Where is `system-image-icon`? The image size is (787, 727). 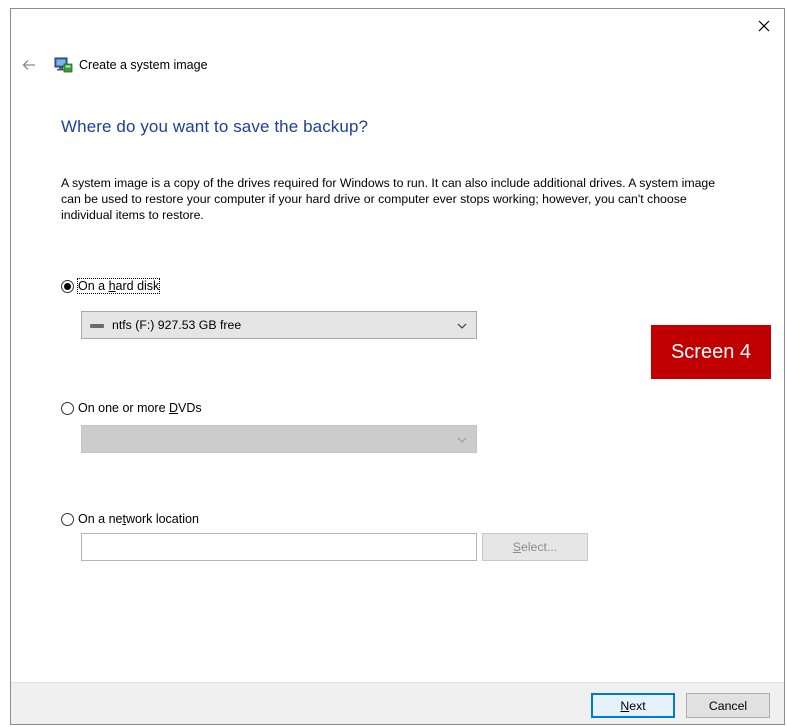 system-image-icon is located at coordinates (63, 65).